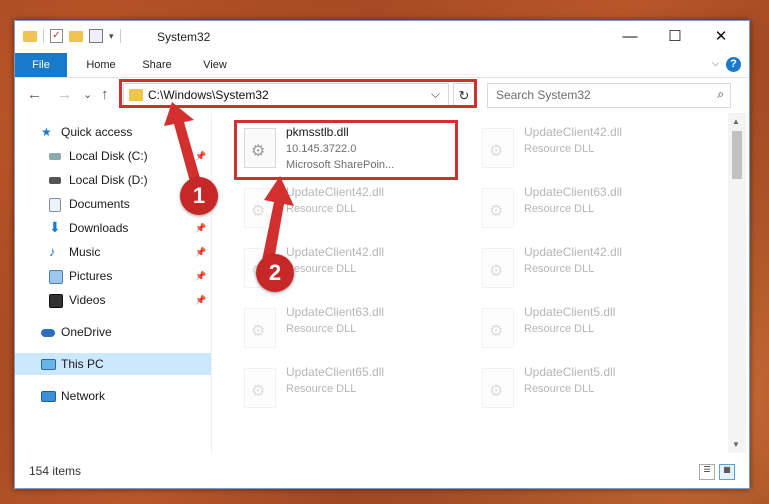 Image resolution: width=769 pixels, height=504 pixels. Describe the element at coordinates (346, 150) in the screenshot. I see `file-highlight-box` at that location.